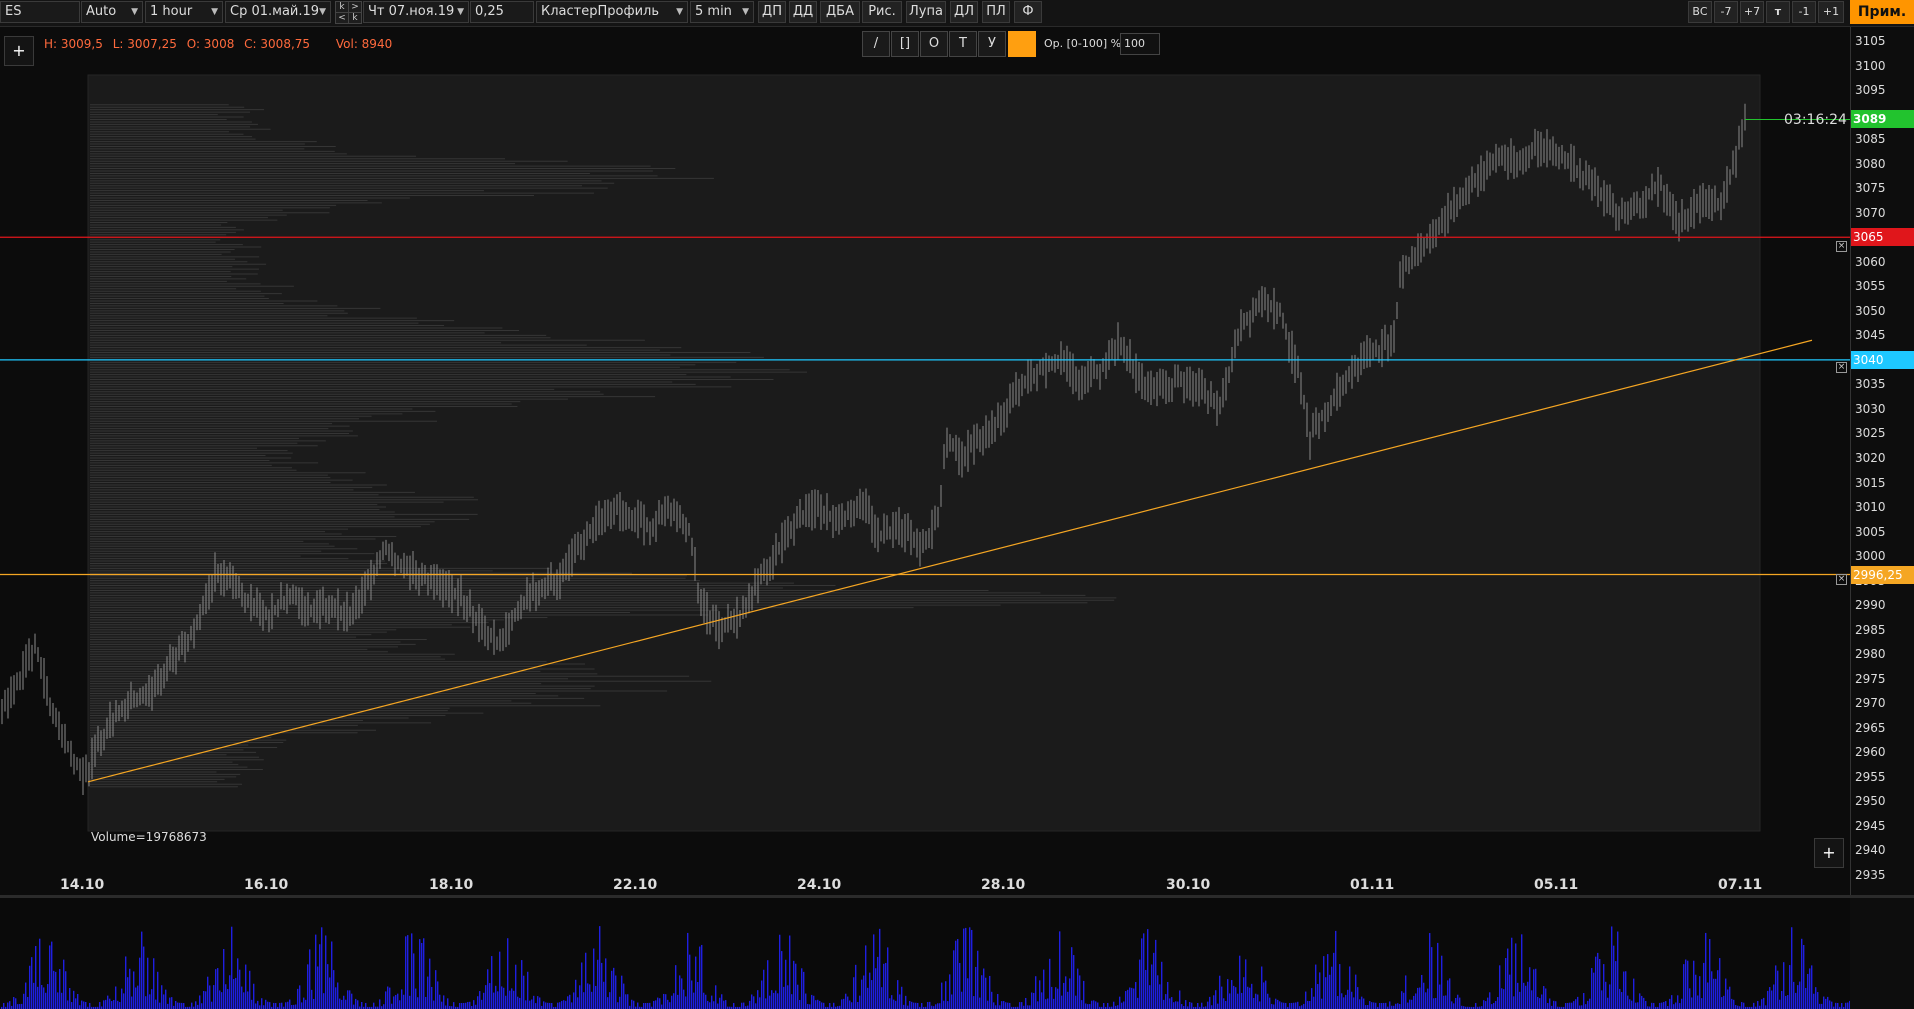  I want to click on prim-button: Прим., so click(1882, 12).